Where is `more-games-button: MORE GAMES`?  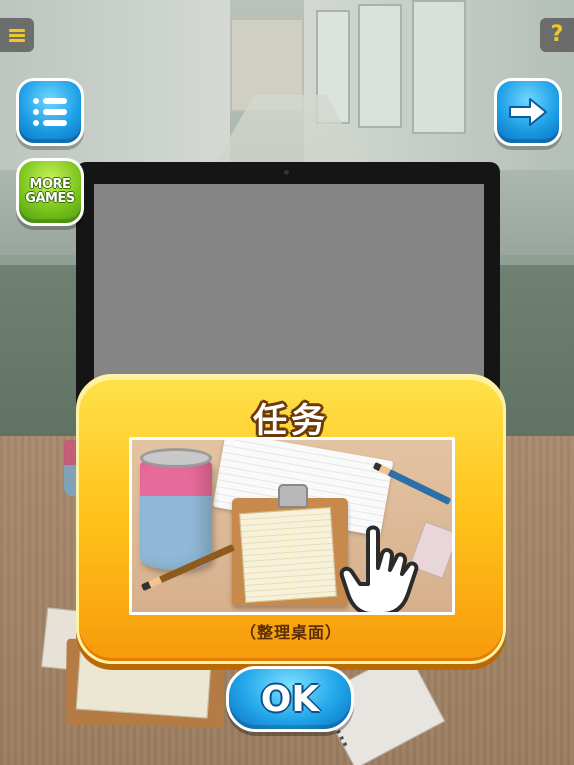
more-games-button: MORE GAMES is located at coordinates (50, 192).